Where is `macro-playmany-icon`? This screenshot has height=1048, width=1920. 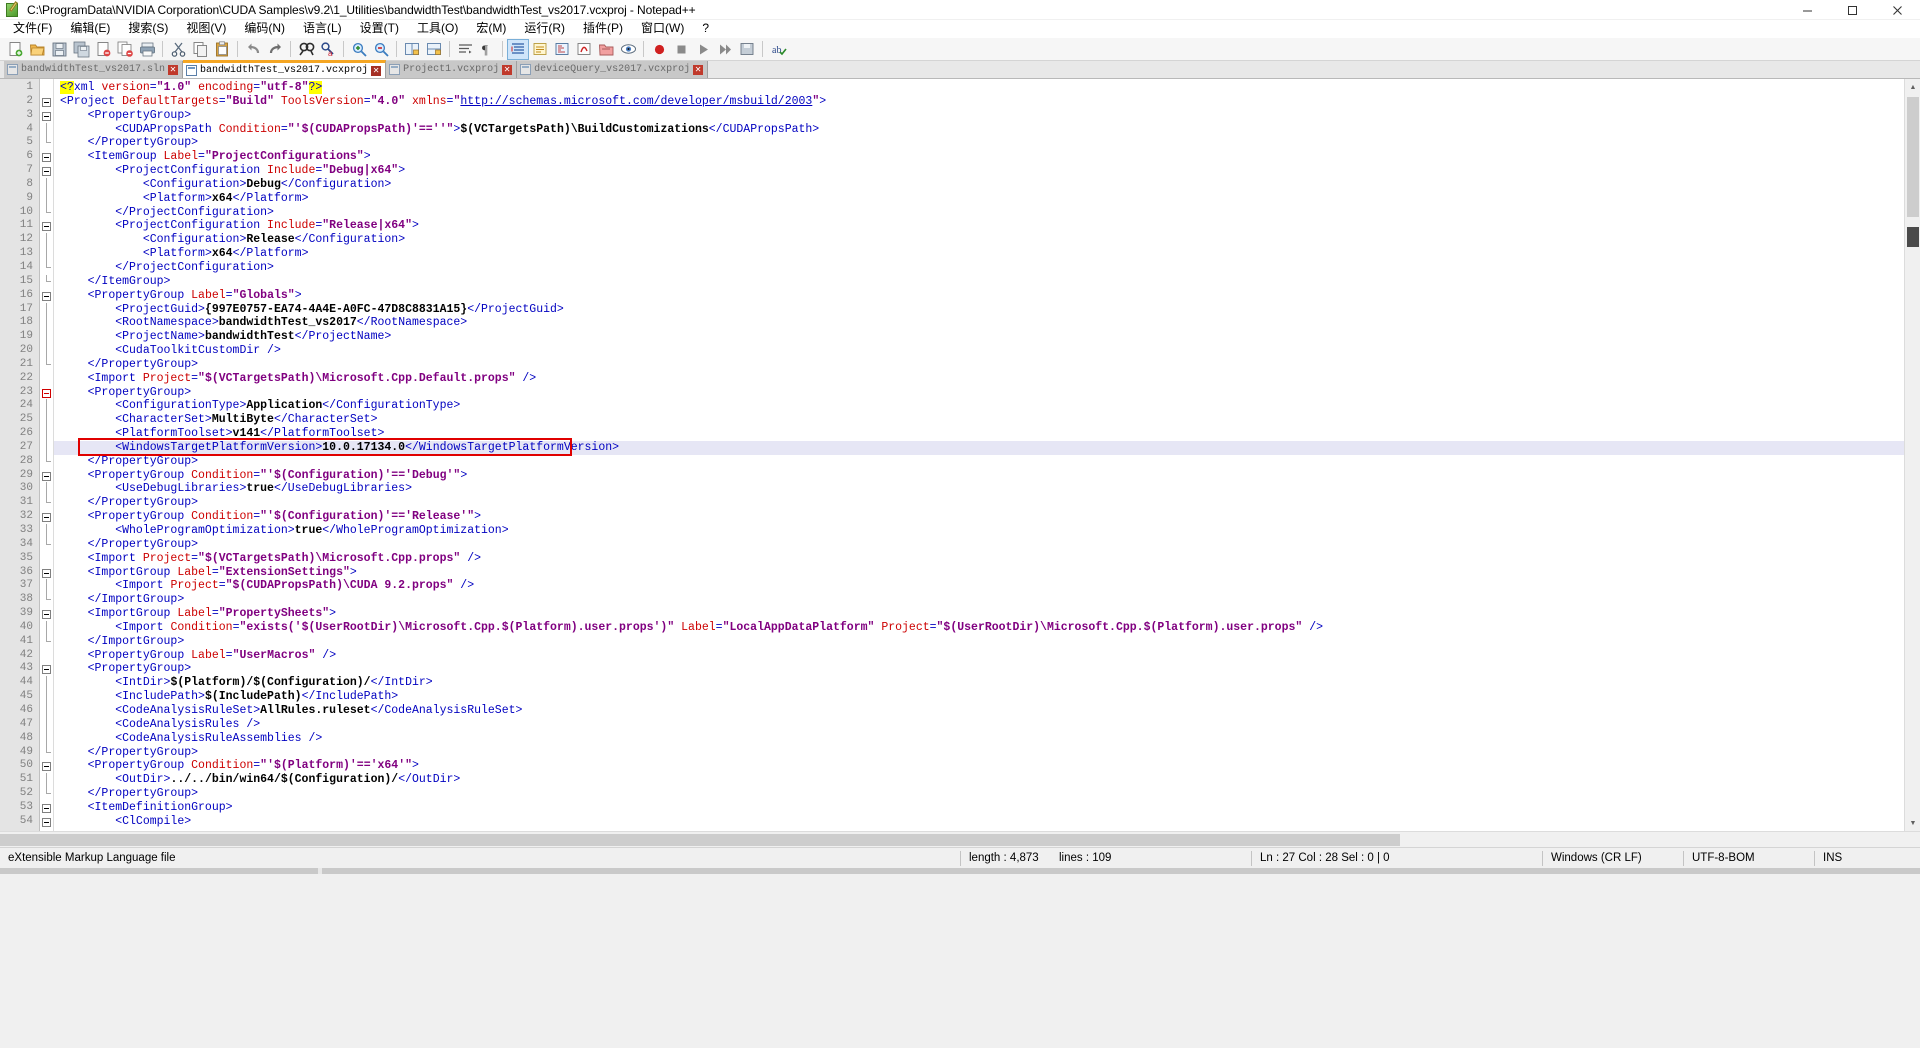
macro-playmany-icon is located at coordinates (725, 49).